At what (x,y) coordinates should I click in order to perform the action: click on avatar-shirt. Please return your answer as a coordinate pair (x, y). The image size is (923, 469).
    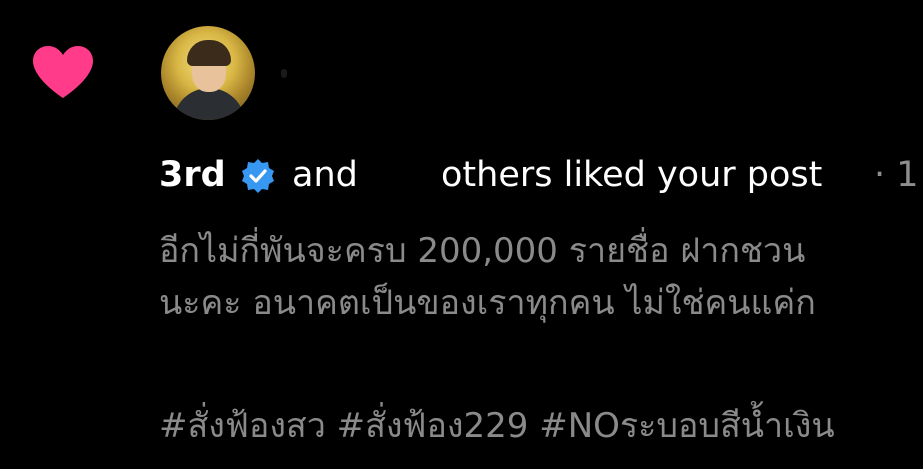
    Looking at the image, I should click on (209, 104).